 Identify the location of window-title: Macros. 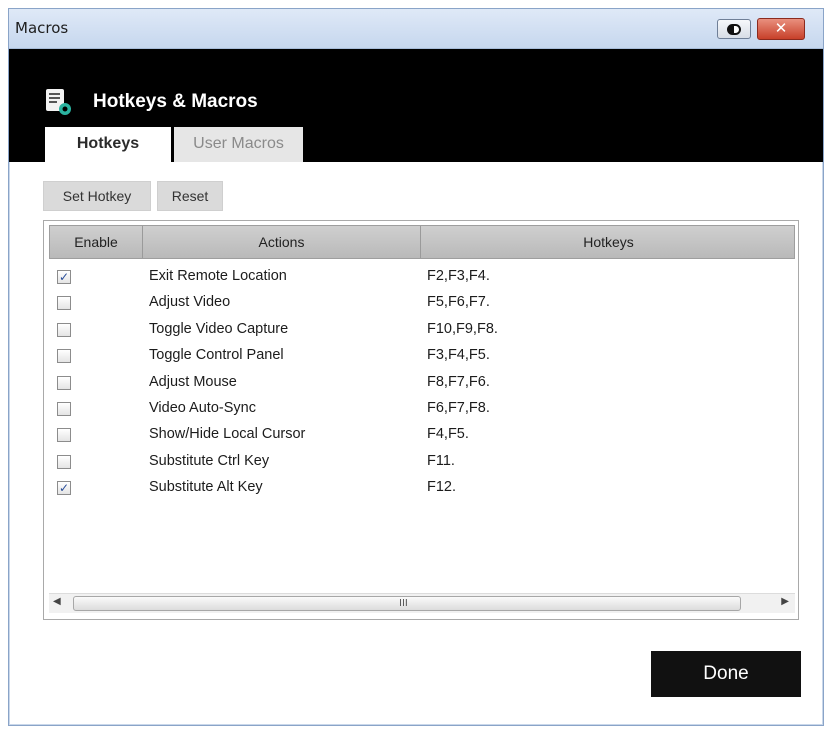
(42, 28).